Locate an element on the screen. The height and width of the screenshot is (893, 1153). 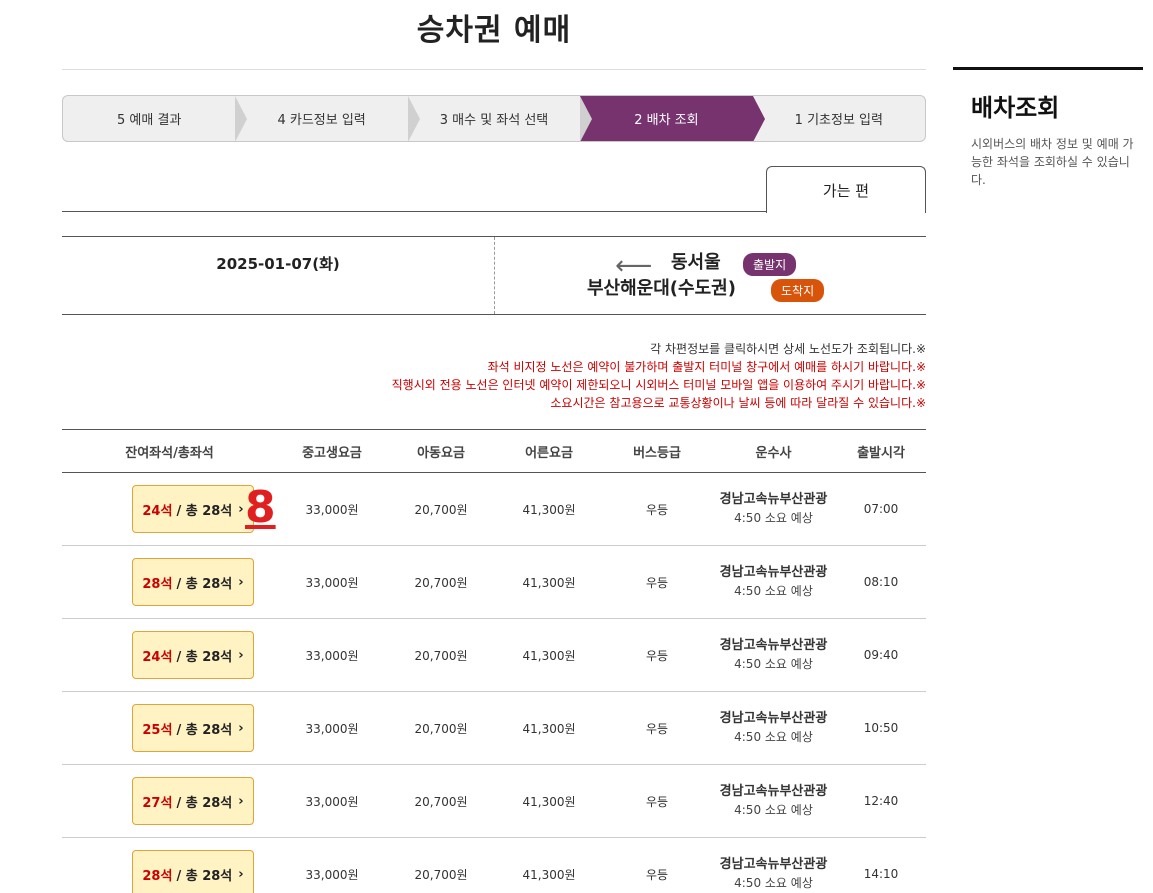
departure-place: 동서울 is located at coordinates (696, 262).